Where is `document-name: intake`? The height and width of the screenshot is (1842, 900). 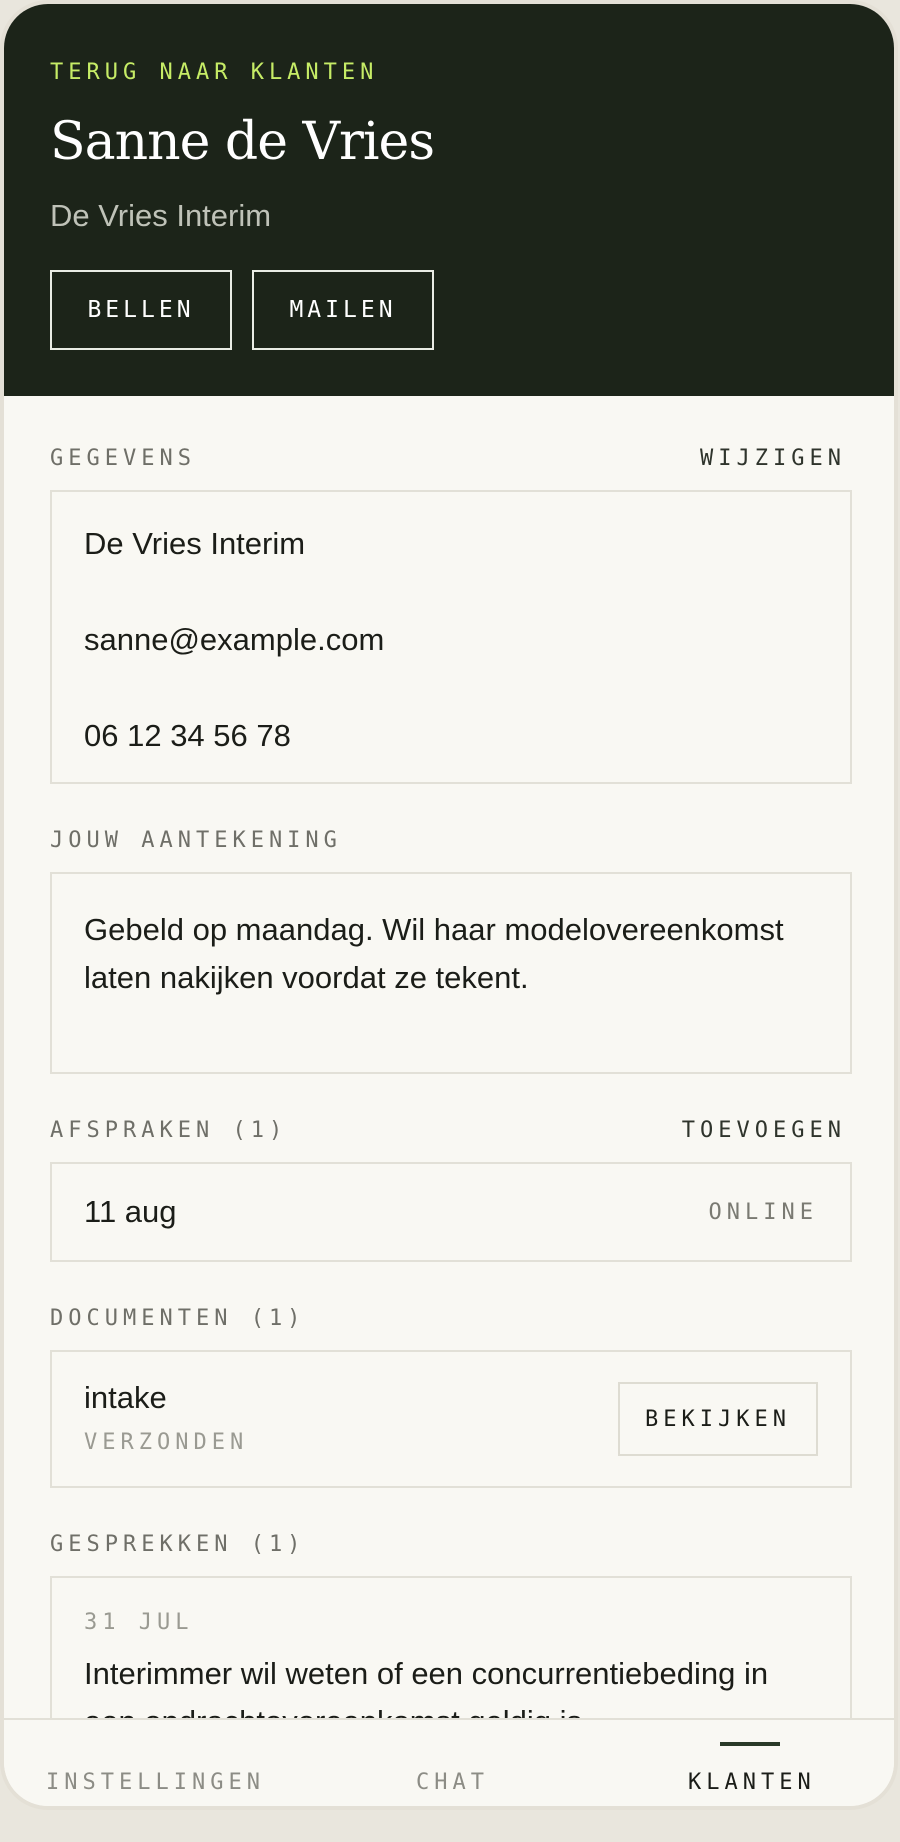 document-name: intake is located at coordinates (125, 1397).